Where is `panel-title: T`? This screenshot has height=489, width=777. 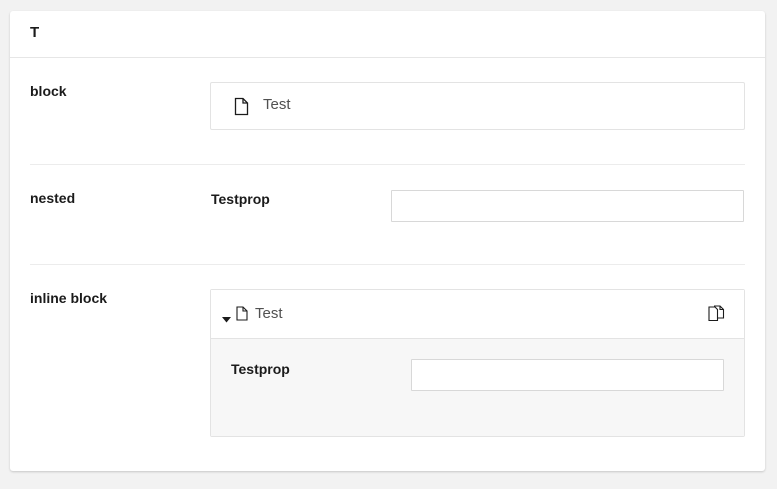 panel-title: T is located at coordinates (35, 32).